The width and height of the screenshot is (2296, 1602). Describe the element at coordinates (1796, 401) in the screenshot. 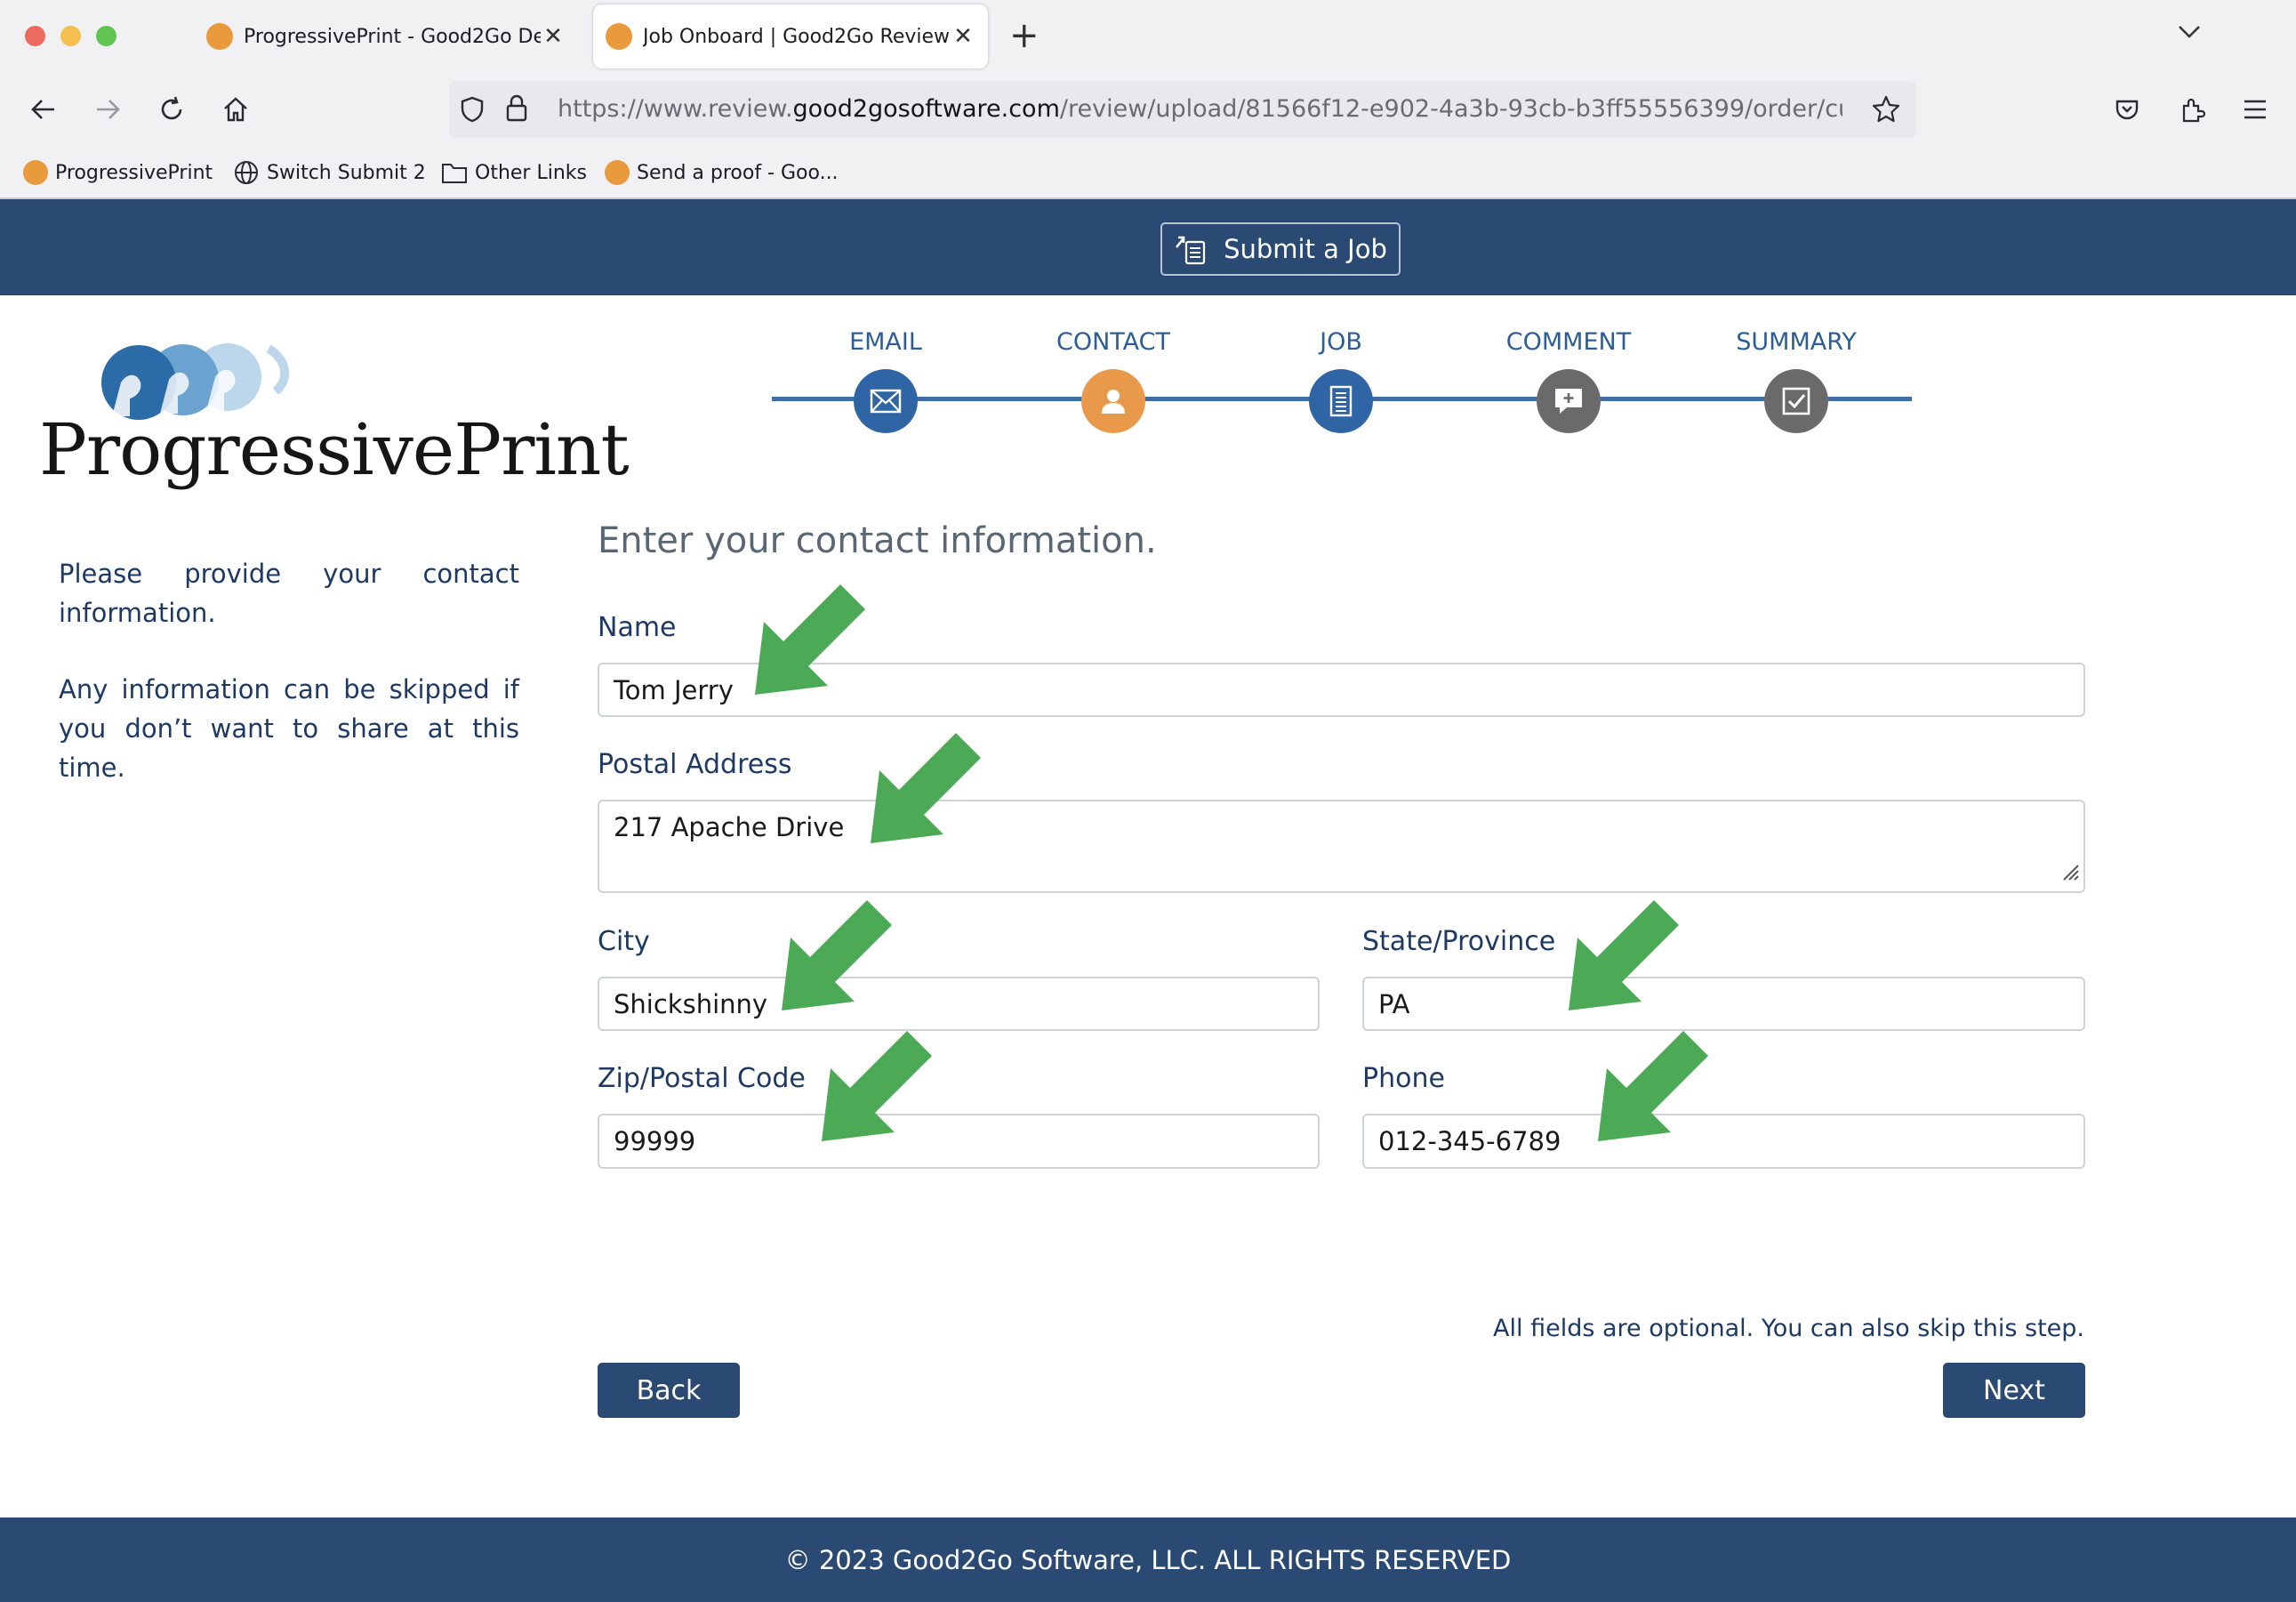

I see `checkbox-icon` at that location.